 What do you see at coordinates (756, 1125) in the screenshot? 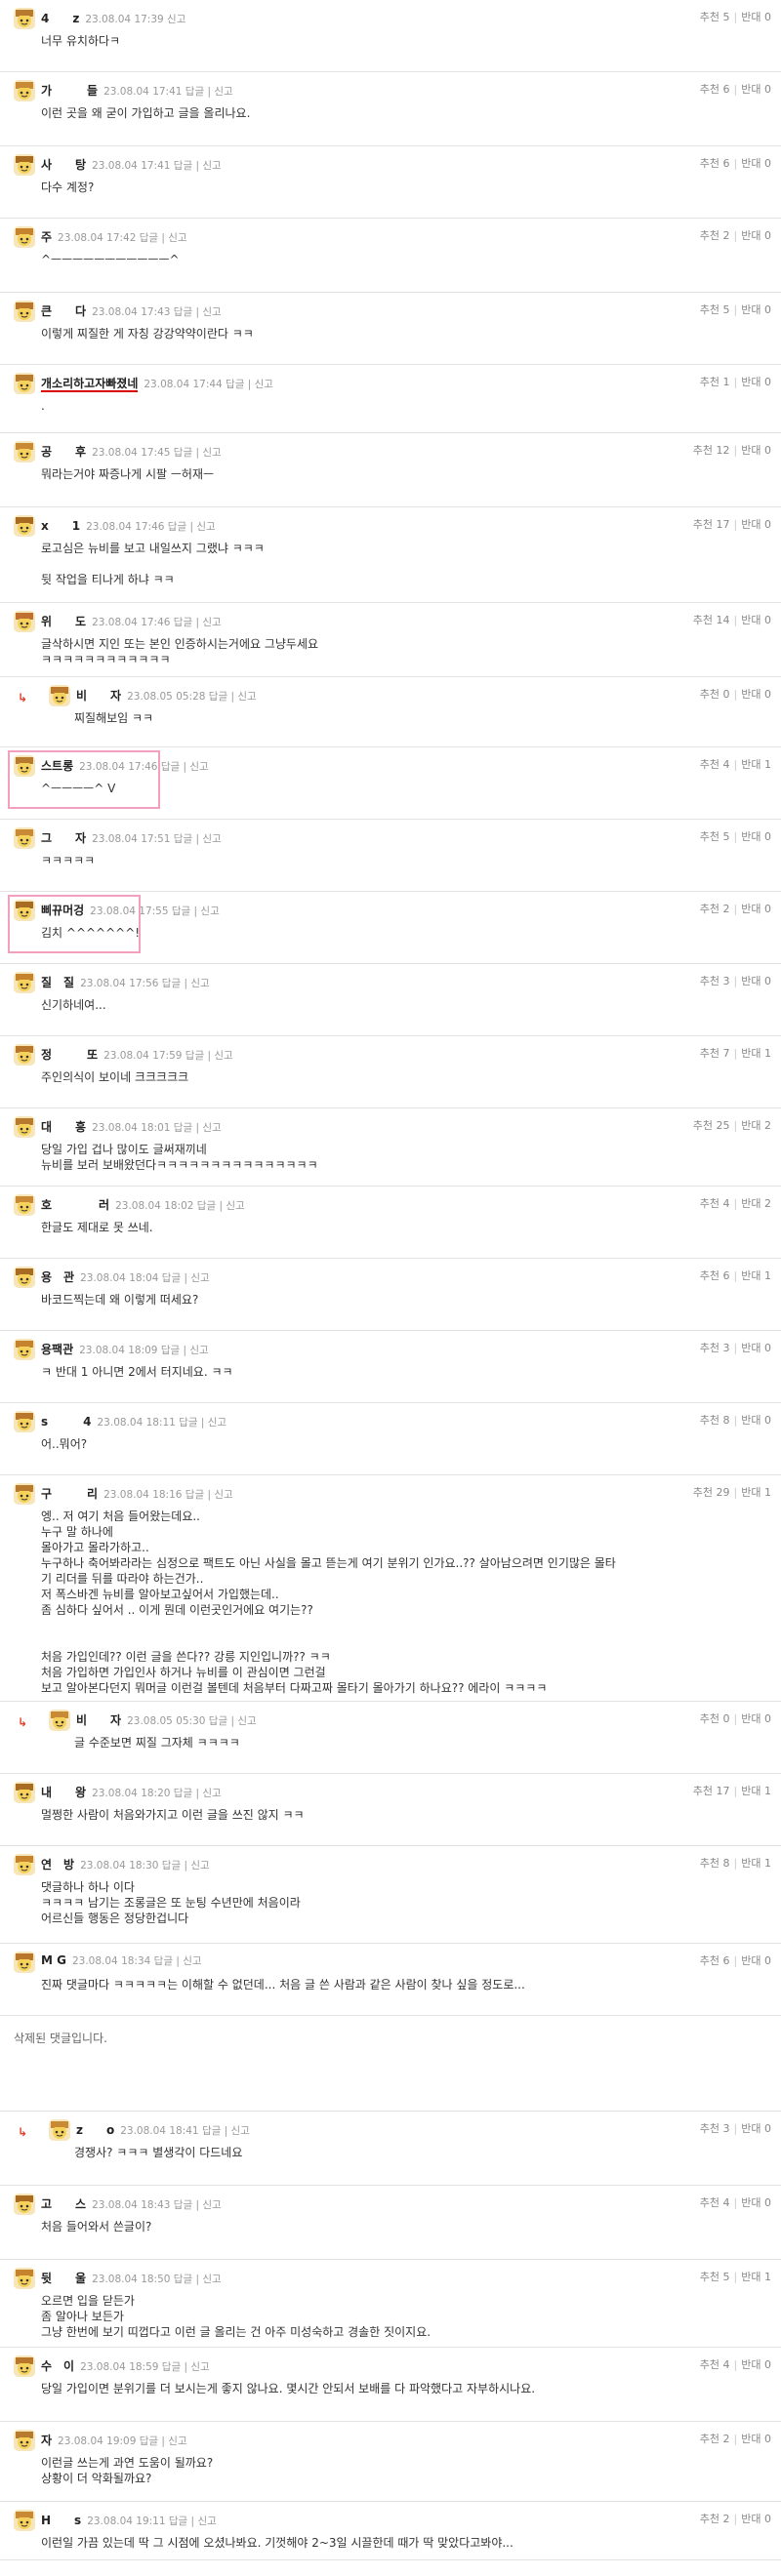
I see `oppose-button: 반대 2` at bounding box center [756, 1125].